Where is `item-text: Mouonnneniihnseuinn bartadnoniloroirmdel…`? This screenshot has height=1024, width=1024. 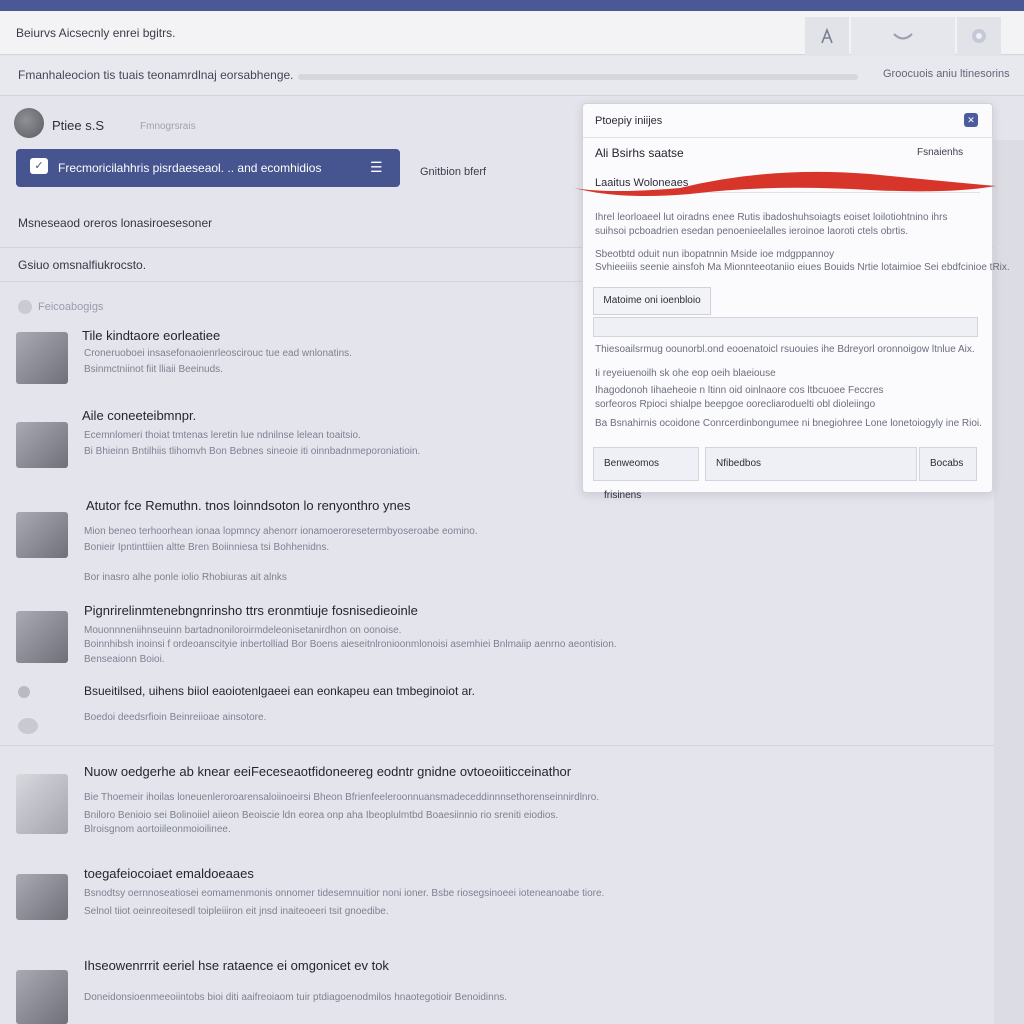
item-text: Mouonnneniihnseuinn bartadnoniloroirmdel… is located at coordinates (243, 630).